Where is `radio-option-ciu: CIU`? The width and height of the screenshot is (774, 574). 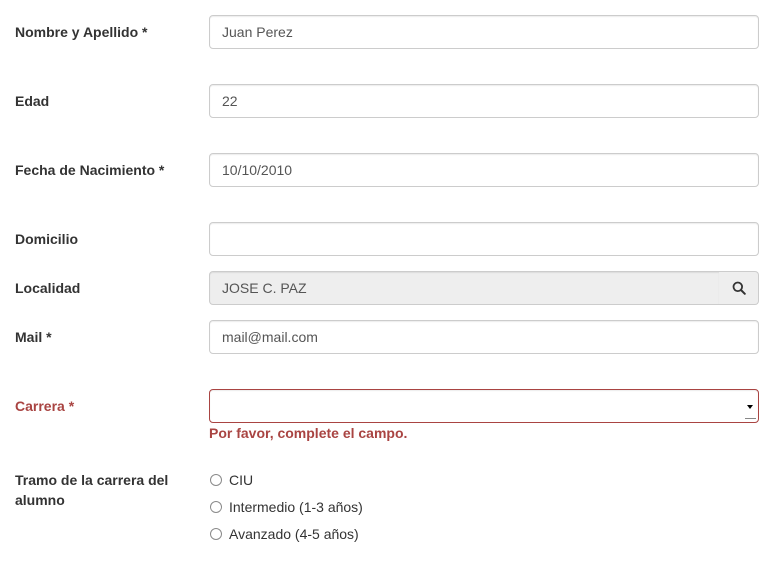
radio-option-ciu: CIU is located at coordinates (231, 480).